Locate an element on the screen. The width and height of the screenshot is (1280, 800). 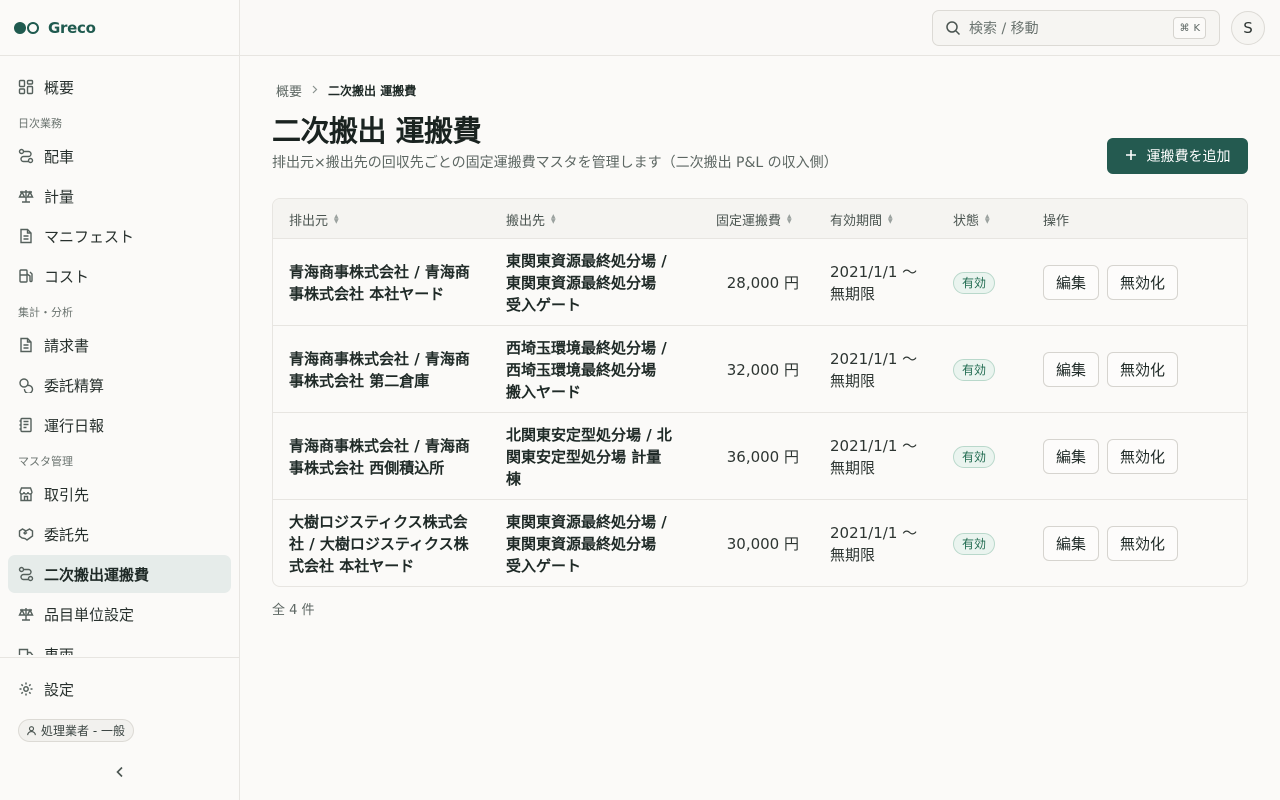
sidebar-item: 委託精算 is located at coordinates (119, 385).